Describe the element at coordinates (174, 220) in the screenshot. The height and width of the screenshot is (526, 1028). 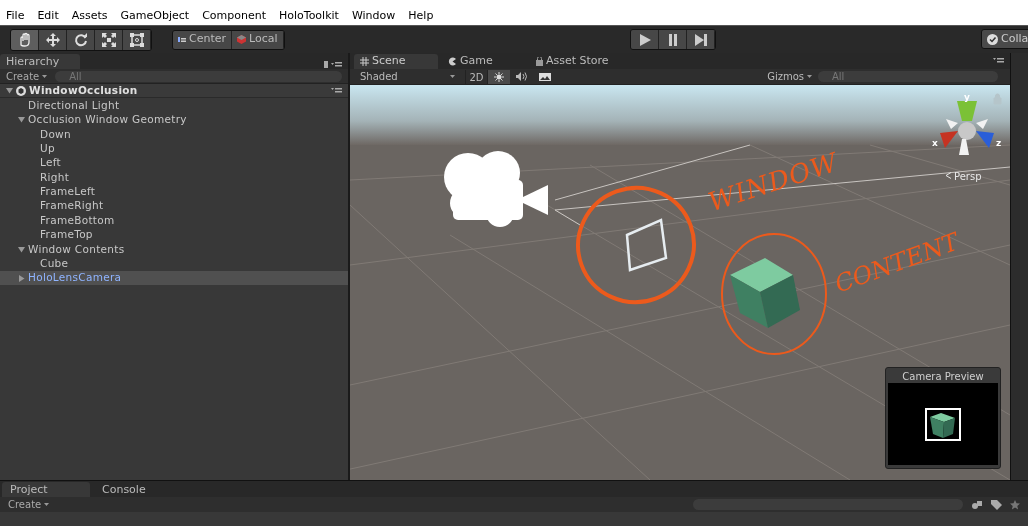
I see `tree-item: FrameBottom` at that location.